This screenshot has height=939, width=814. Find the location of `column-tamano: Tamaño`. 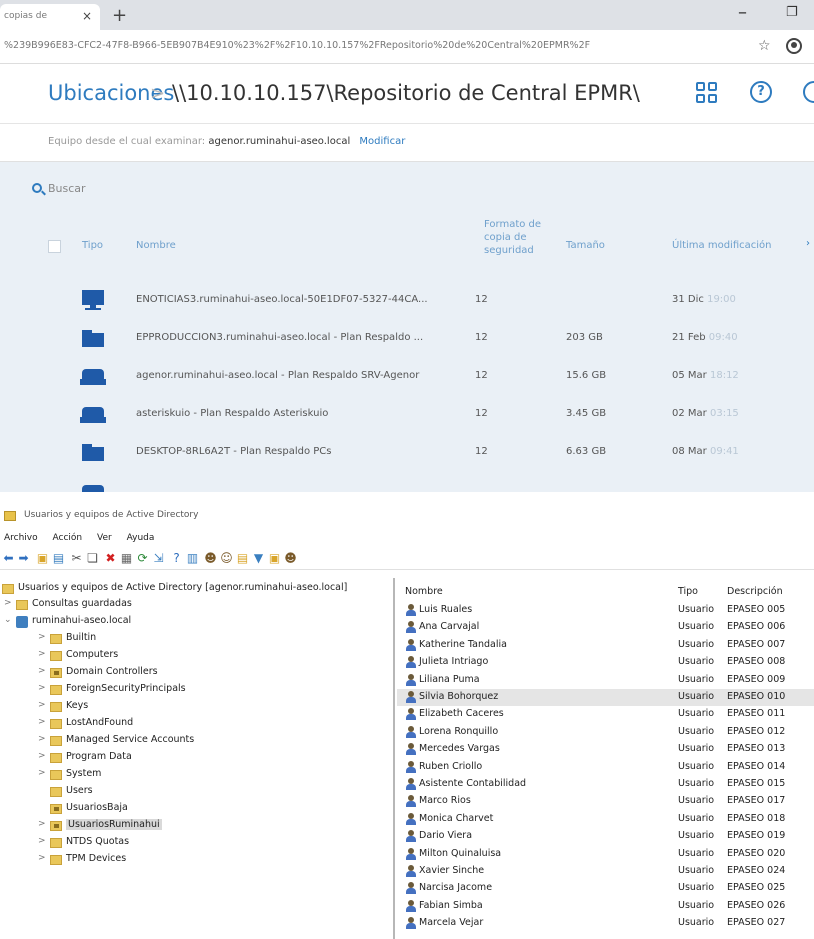

column-tamano: Tamaño is located at coordinates (585, 245).